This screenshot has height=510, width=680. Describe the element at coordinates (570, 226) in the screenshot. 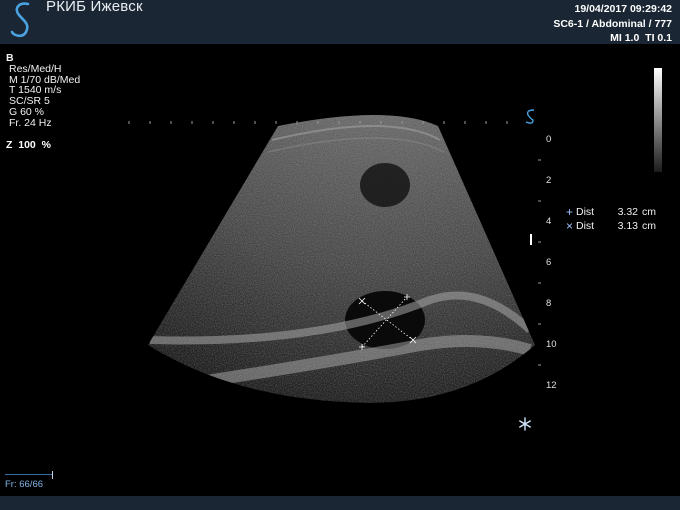

I see `cross-caliper-icon: ×` at that location.